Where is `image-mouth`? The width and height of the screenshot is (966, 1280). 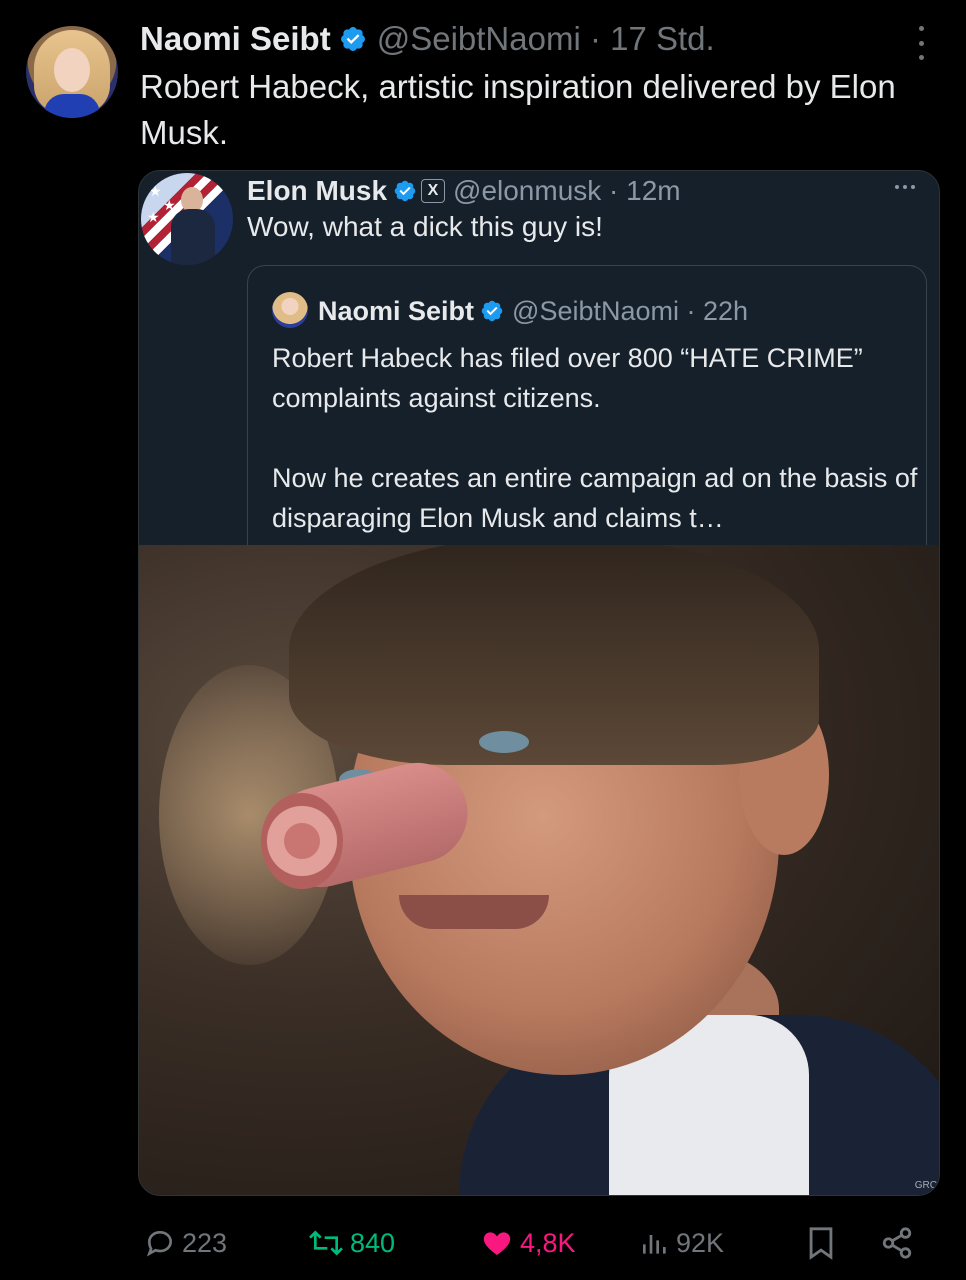
image-mouth is located at coordinates (474, 912).